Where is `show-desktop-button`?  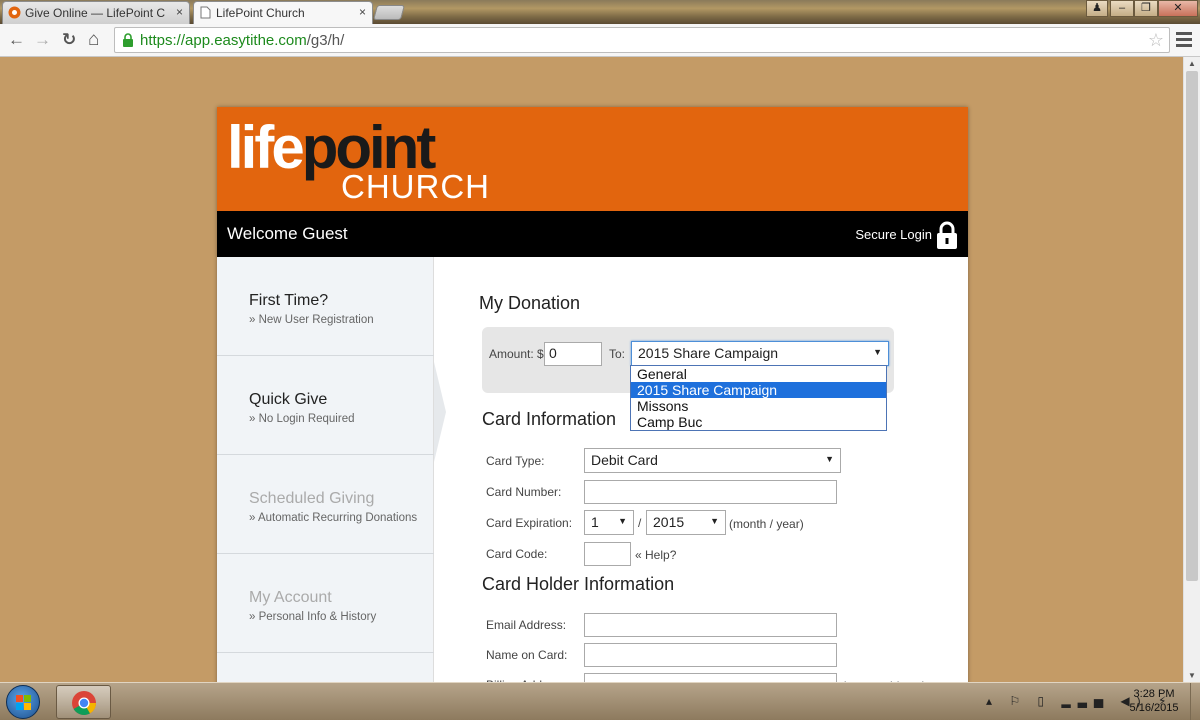
show-desktop-button is located at coordinates (1195, 701).